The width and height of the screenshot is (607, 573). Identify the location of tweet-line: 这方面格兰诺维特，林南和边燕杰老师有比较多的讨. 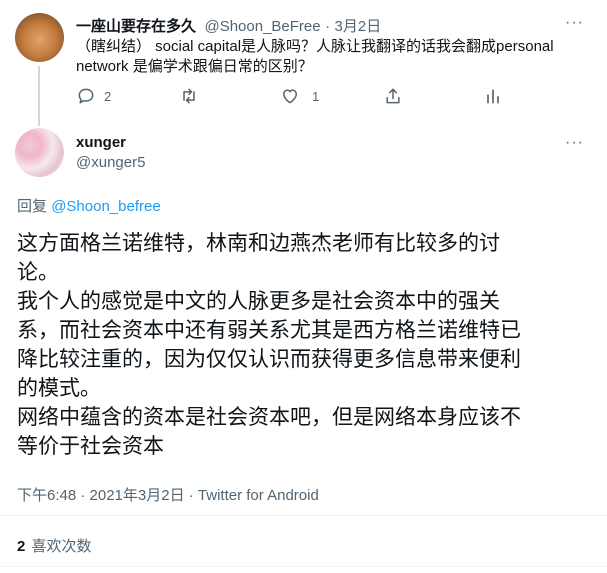
(258, 243).